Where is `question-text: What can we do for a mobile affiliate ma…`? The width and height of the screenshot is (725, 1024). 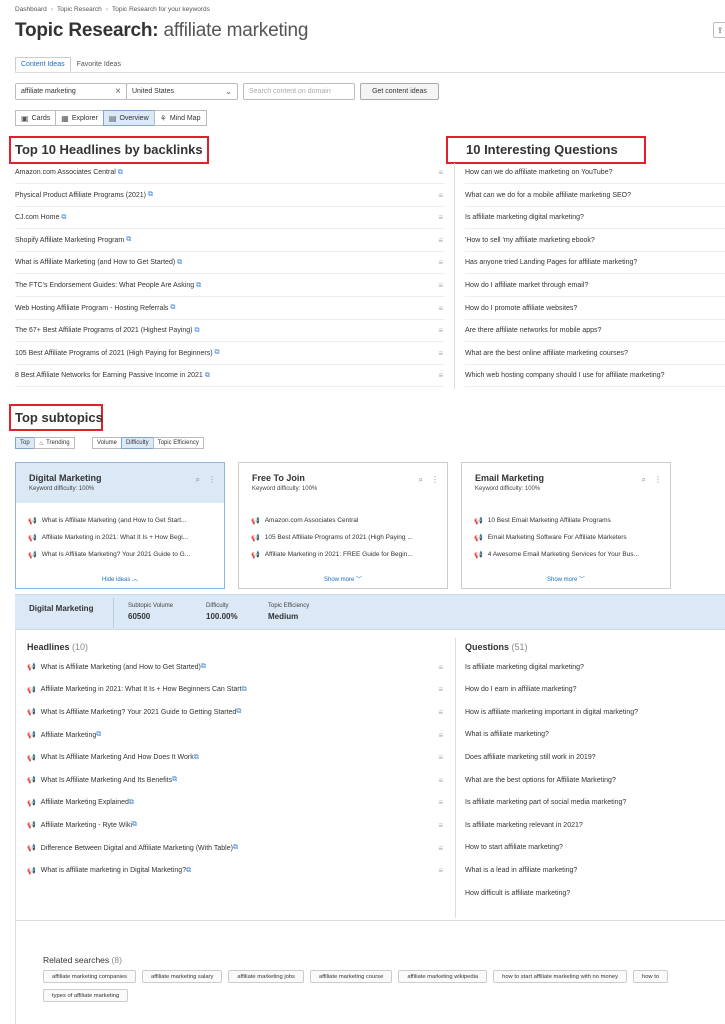
question-text: What can we do for a mobile affiliate ma… is located at coordinates (548, 195).